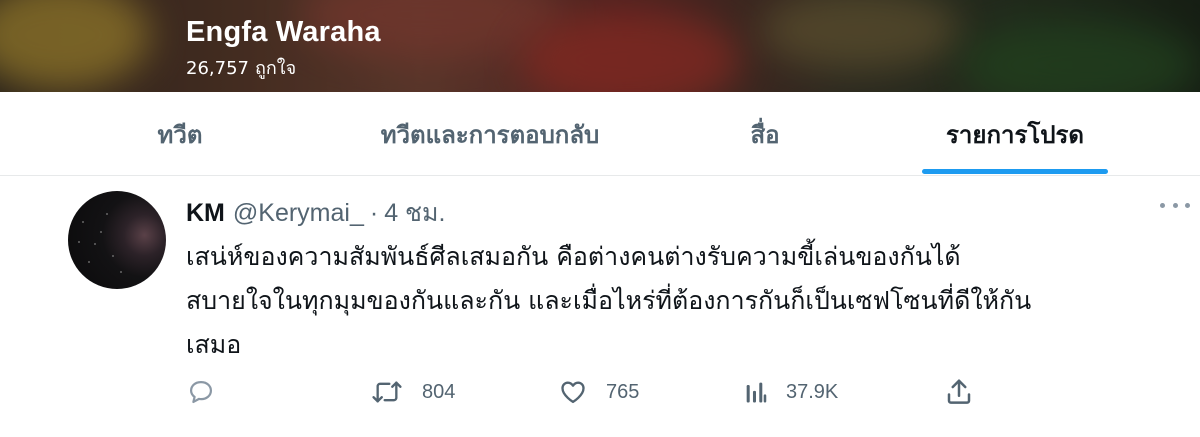 The image size is (1200, 437). What do you see at coordinates (117, 240) in the screenshot?
I see `avatar` at bounding box center [117, 240].